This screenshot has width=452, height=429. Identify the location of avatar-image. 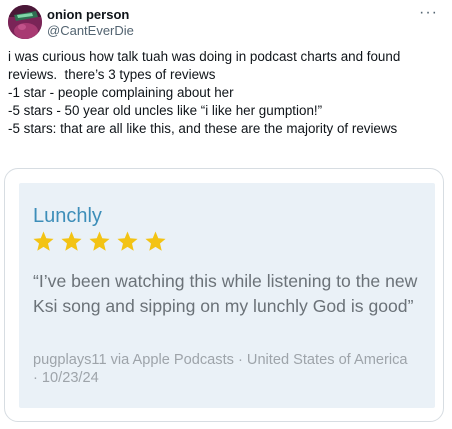
(25, 22).